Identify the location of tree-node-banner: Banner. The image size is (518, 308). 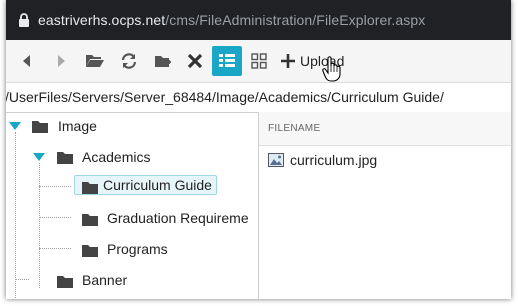
(104, 280).